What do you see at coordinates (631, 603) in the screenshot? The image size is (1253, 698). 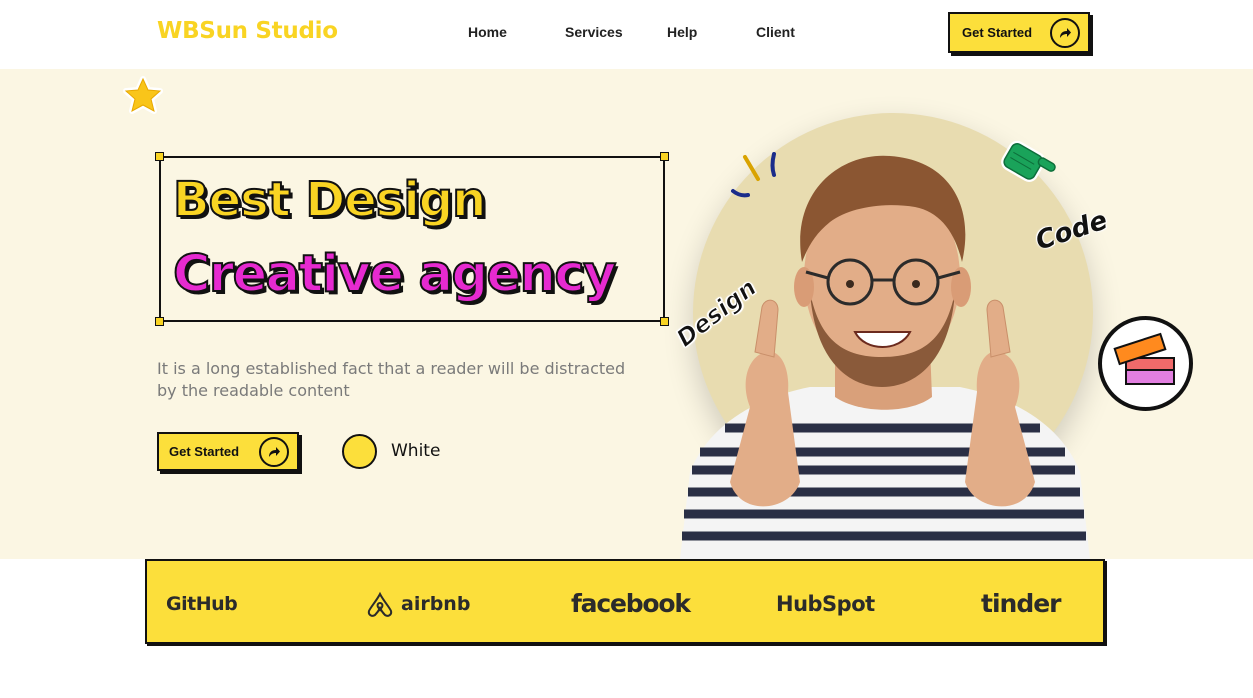 I see `brand-facebook-logo: facebook` at bounding box center [631, 603].